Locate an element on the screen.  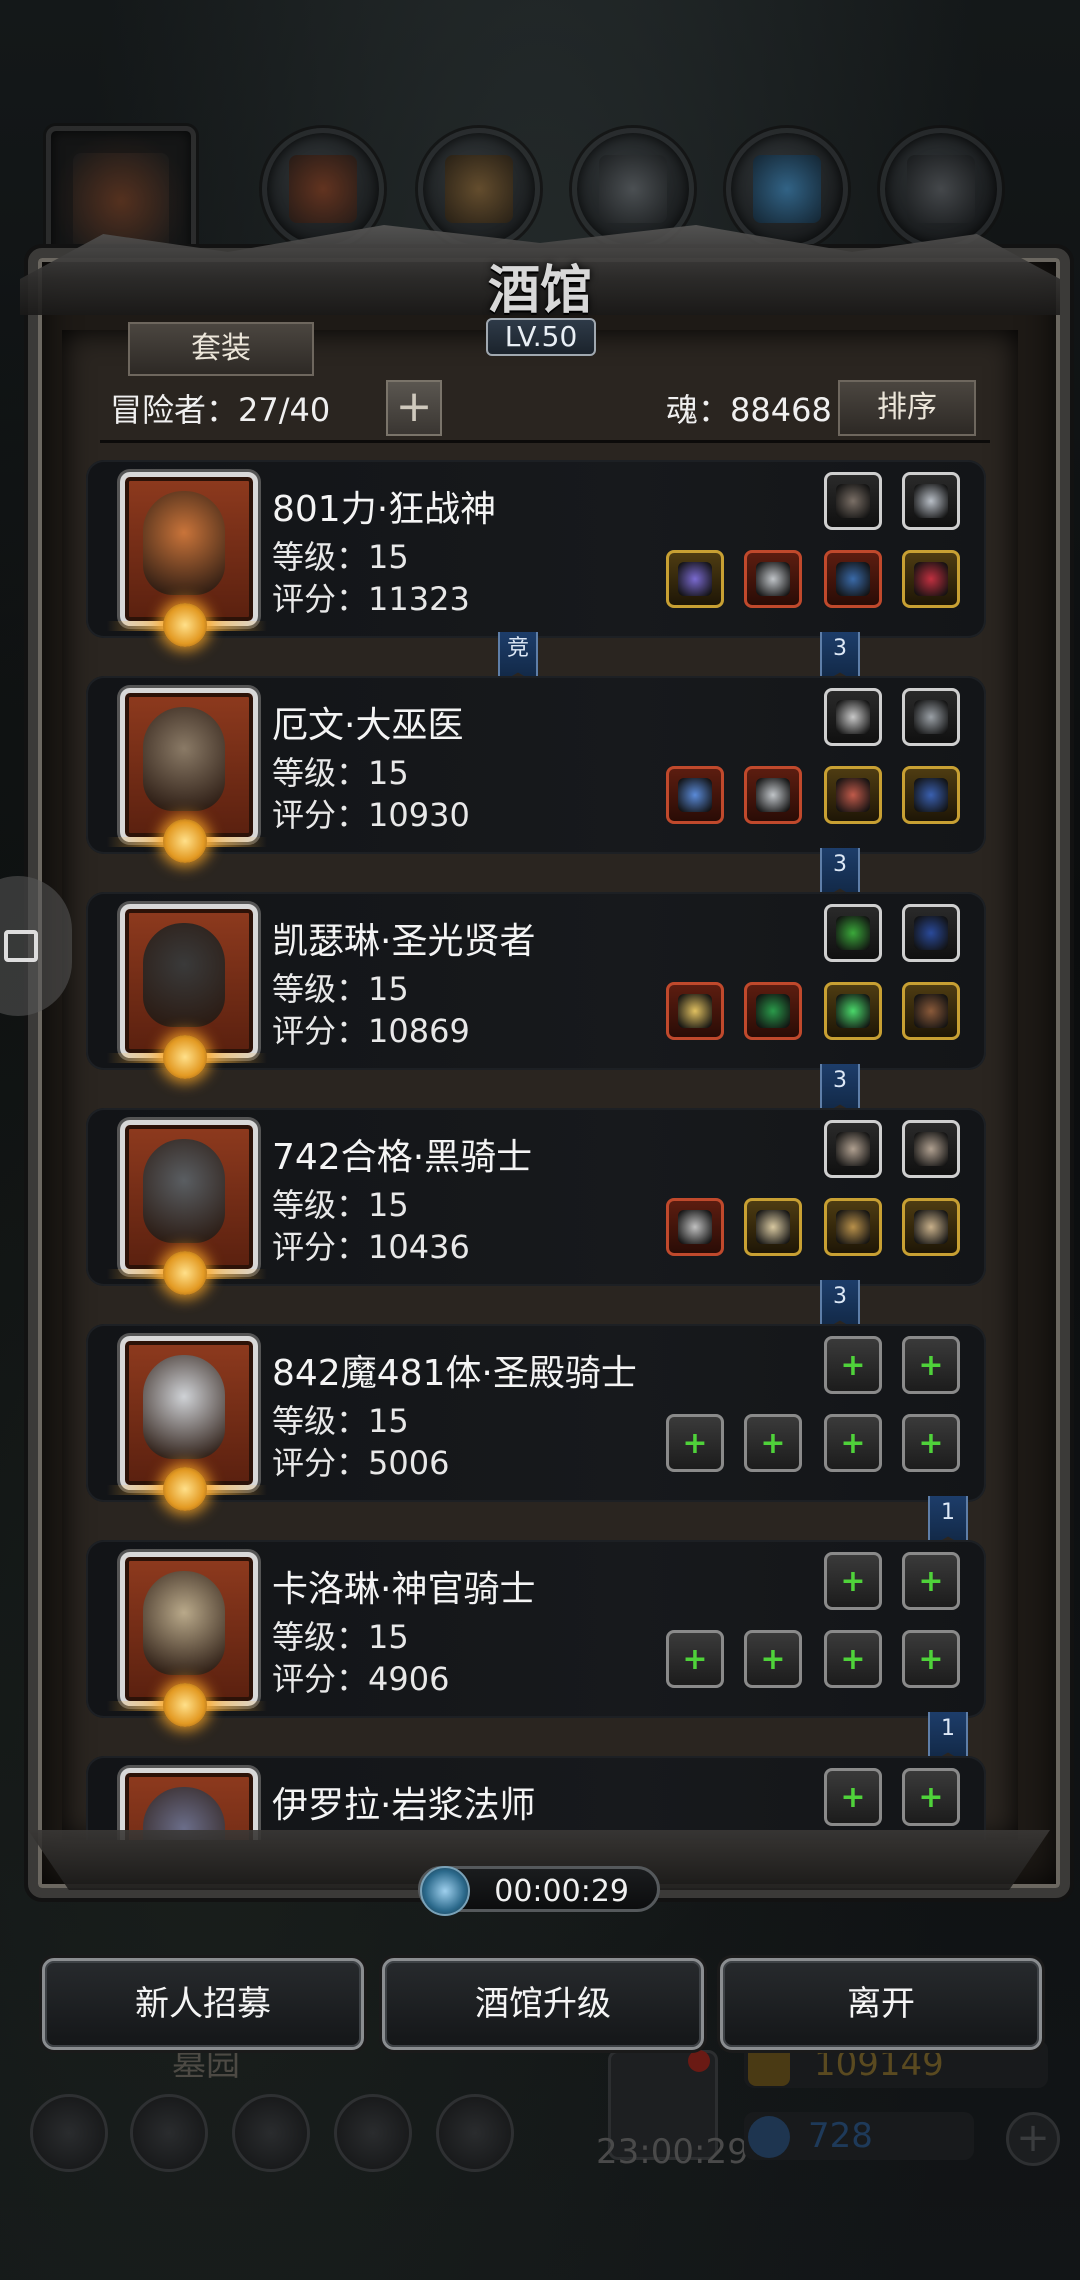
rank-medal-icon is located at coordinates (185, 1489).